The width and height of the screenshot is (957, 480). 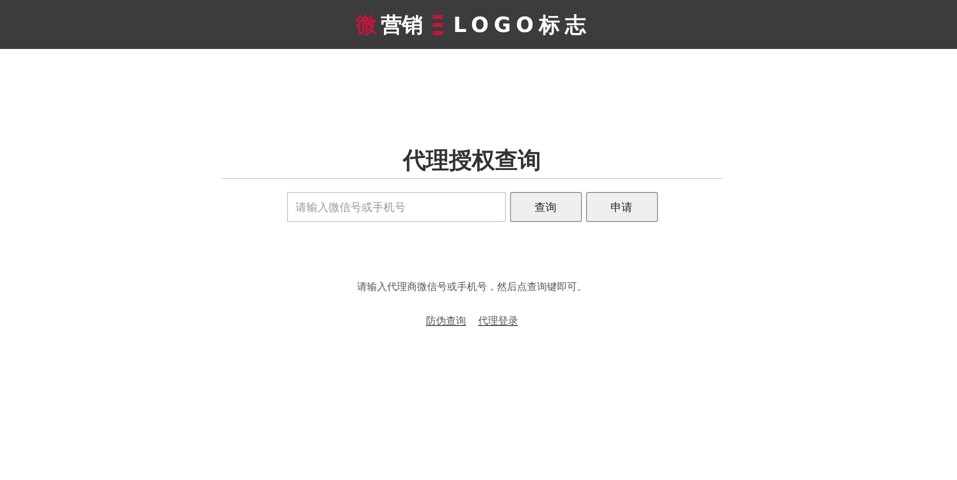 What do you see at coordinates (402, 25) in the screenshot?
I see `logo-text: 营销` at bounding box center [402, 25].